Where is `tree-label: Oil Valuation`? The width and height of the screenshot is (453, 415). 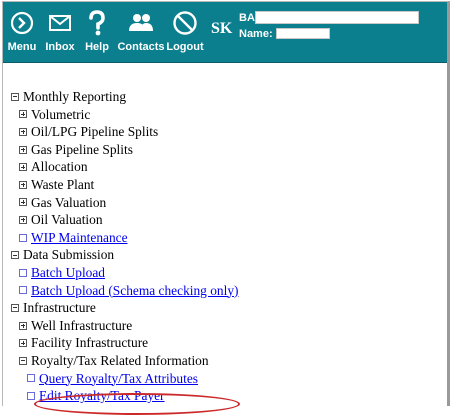 tree-label: Oil Valuation is located at coordinates (67, 220).